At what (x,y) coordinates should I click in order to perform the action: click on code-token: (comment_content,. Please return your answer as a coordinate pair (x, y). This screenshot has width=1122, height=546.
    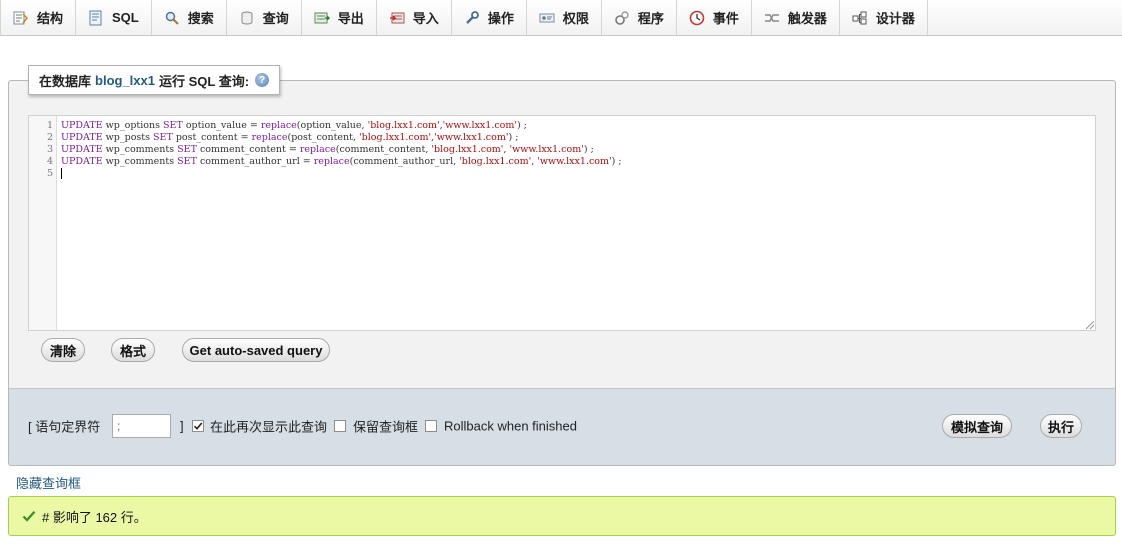
    Looking at the image, I should click on (383, 149).